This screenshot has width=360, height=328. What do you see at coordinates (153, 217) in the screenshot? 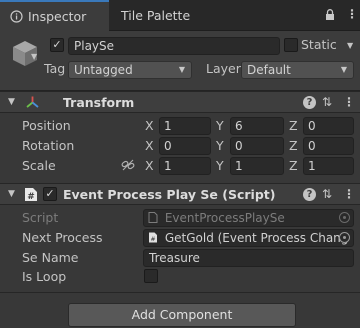
I see `script-file-icon` at bounding box center [153, 217].